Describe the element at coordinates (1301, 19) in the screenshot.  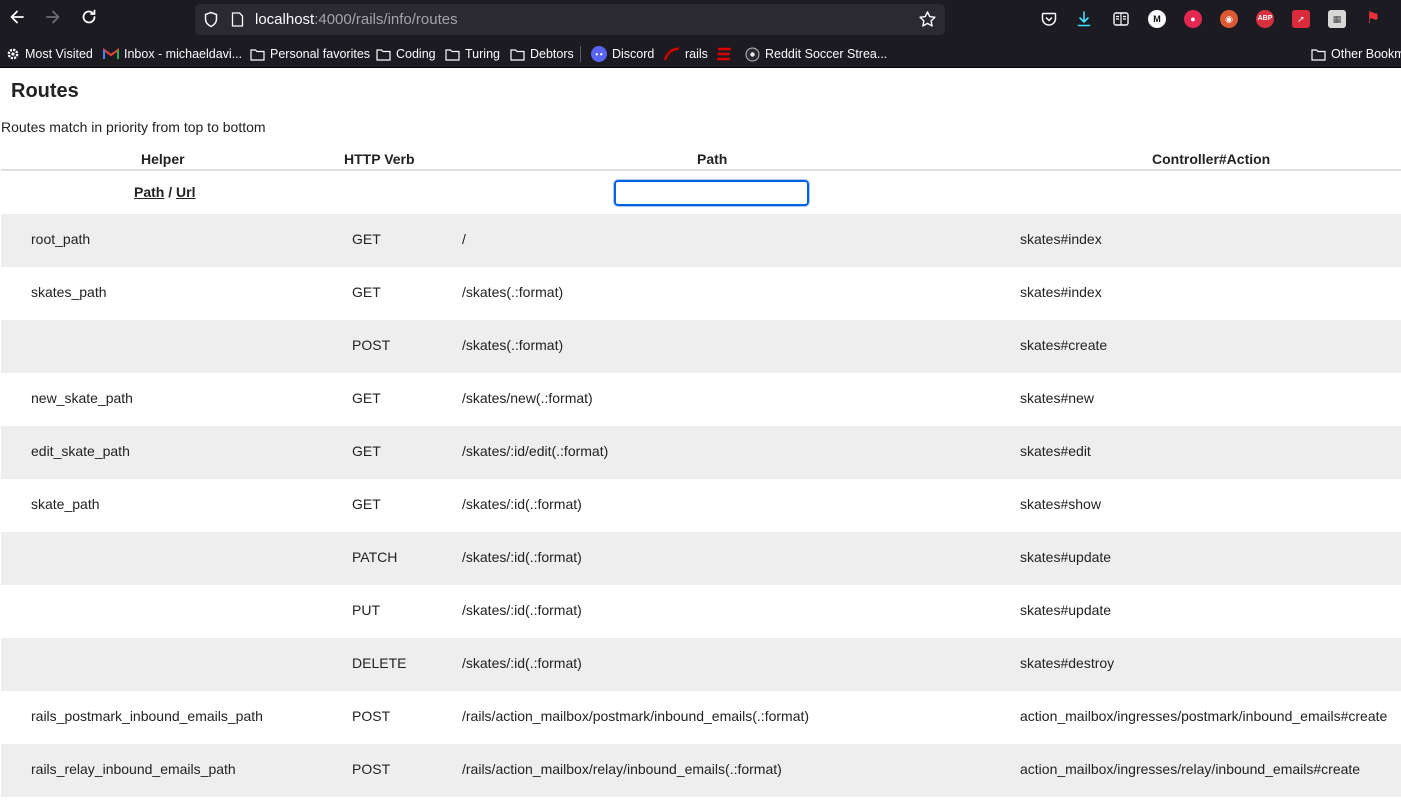
I see `highlighter-extension-icon: ➚` at that location.